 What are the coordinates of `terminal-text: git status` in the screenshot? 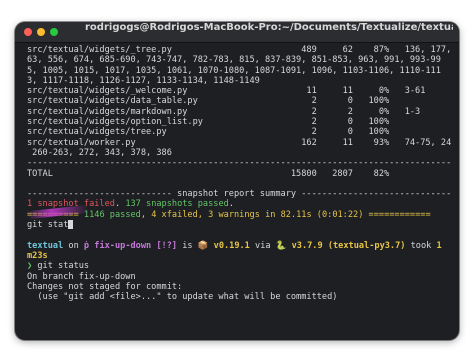 It's located at (61, 266).